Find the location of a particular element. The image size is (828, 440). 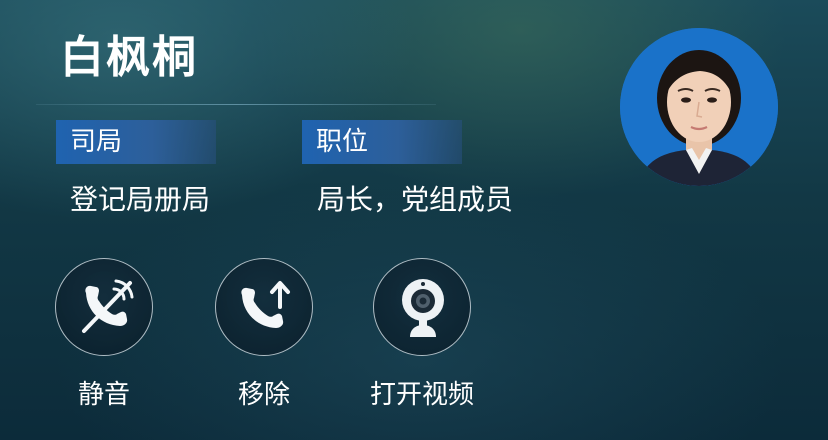

department-value: 登记局册局 is located at coordinates (140, 199).